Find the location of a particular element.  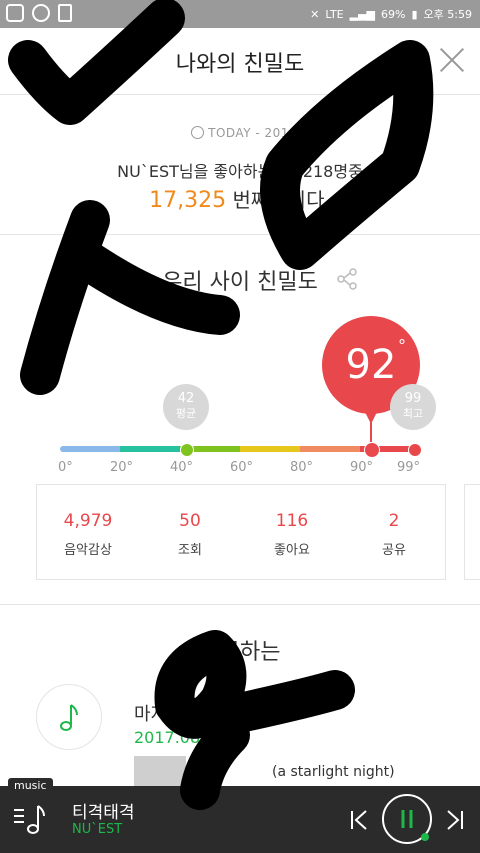

max-value: 99 is located at coordinates (413, 398).